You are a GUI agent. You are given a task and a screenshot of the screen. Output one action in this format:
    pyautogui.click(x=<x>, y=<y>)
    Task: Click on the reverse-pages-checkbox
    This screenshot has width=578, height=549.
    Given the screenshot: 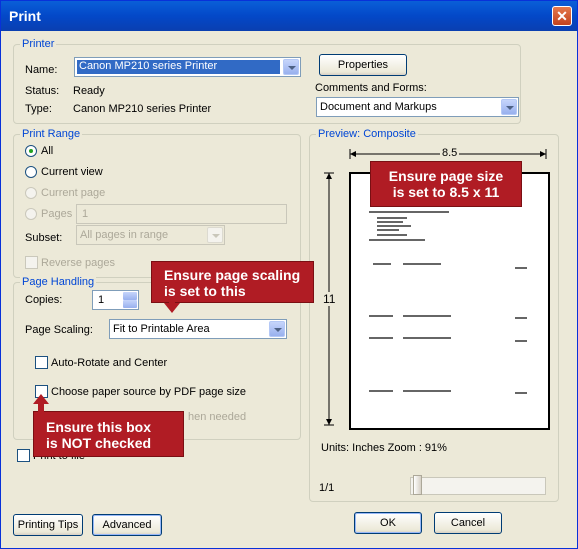 What is the action you would take?
    pyautogui.click(x=31, y=262)
    